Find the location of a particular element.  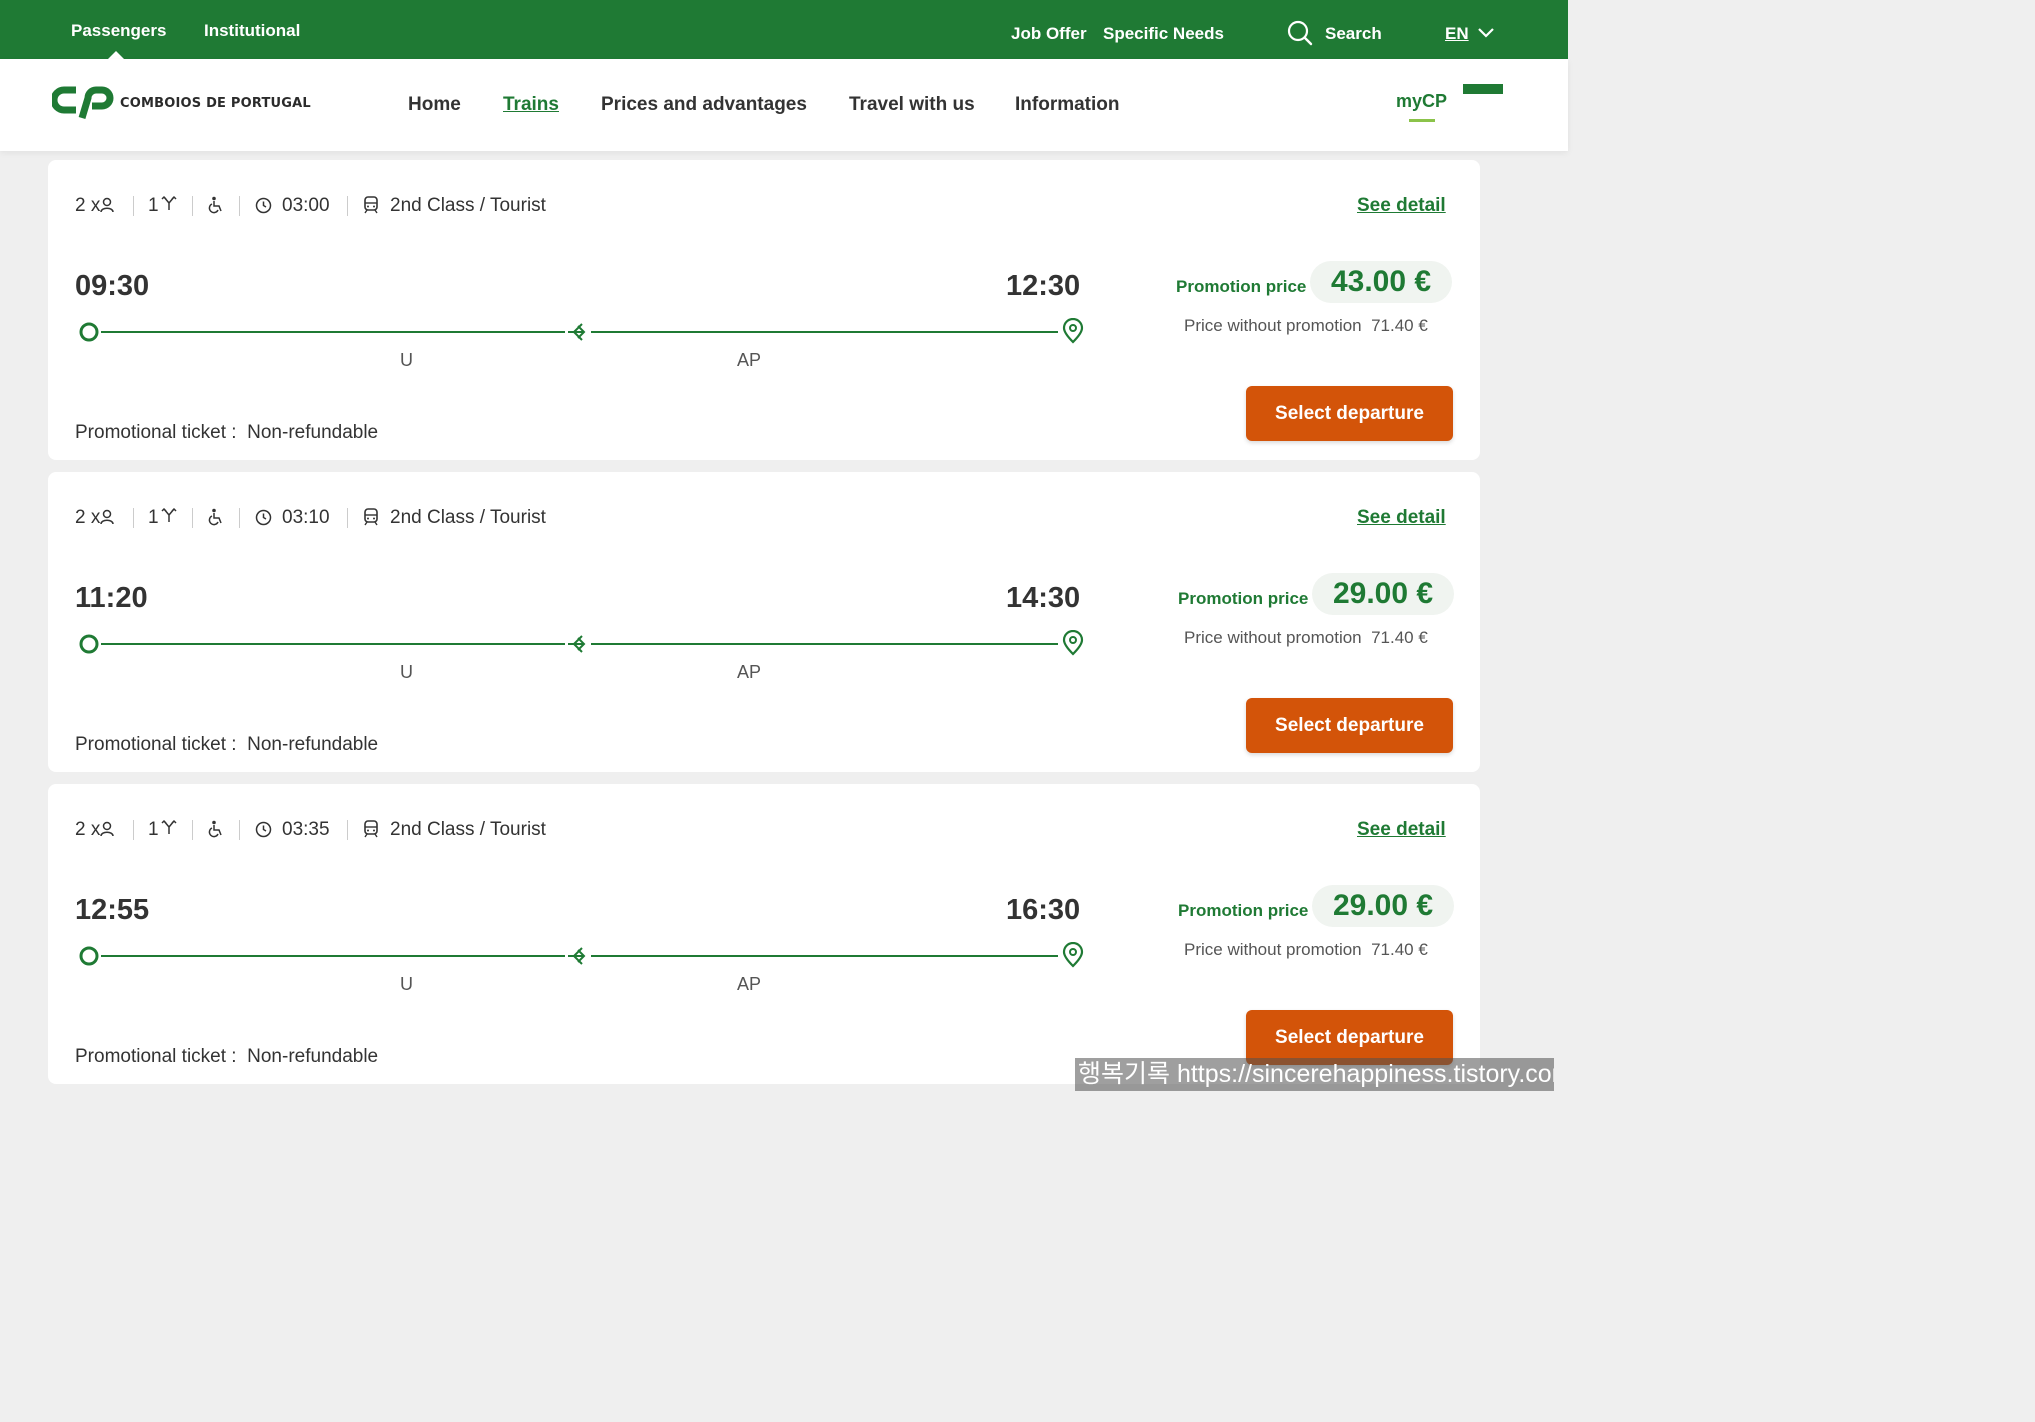

job-offer-link: Job Offer is located at coordinates (1049, 34).